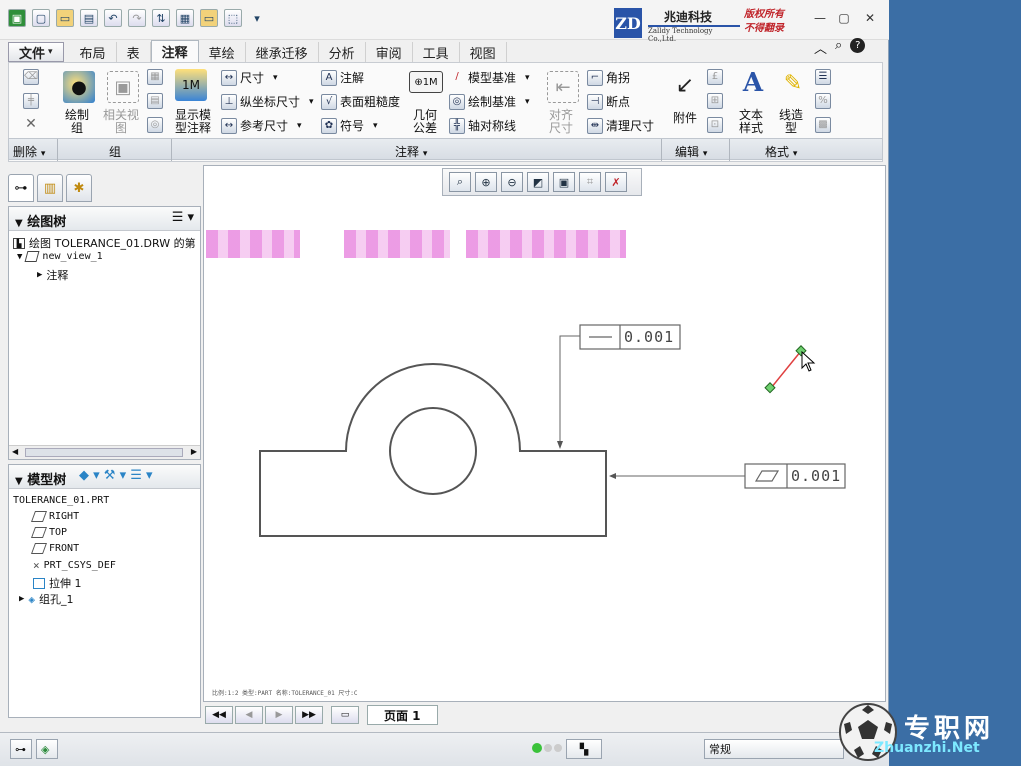 Image resolution: width=1021 pixels, height=766 pixels. What do you see at coordinates (222, 52) in the screenshot?
I see `tab-sketch: 草绘` at bounding box center [222, 52].